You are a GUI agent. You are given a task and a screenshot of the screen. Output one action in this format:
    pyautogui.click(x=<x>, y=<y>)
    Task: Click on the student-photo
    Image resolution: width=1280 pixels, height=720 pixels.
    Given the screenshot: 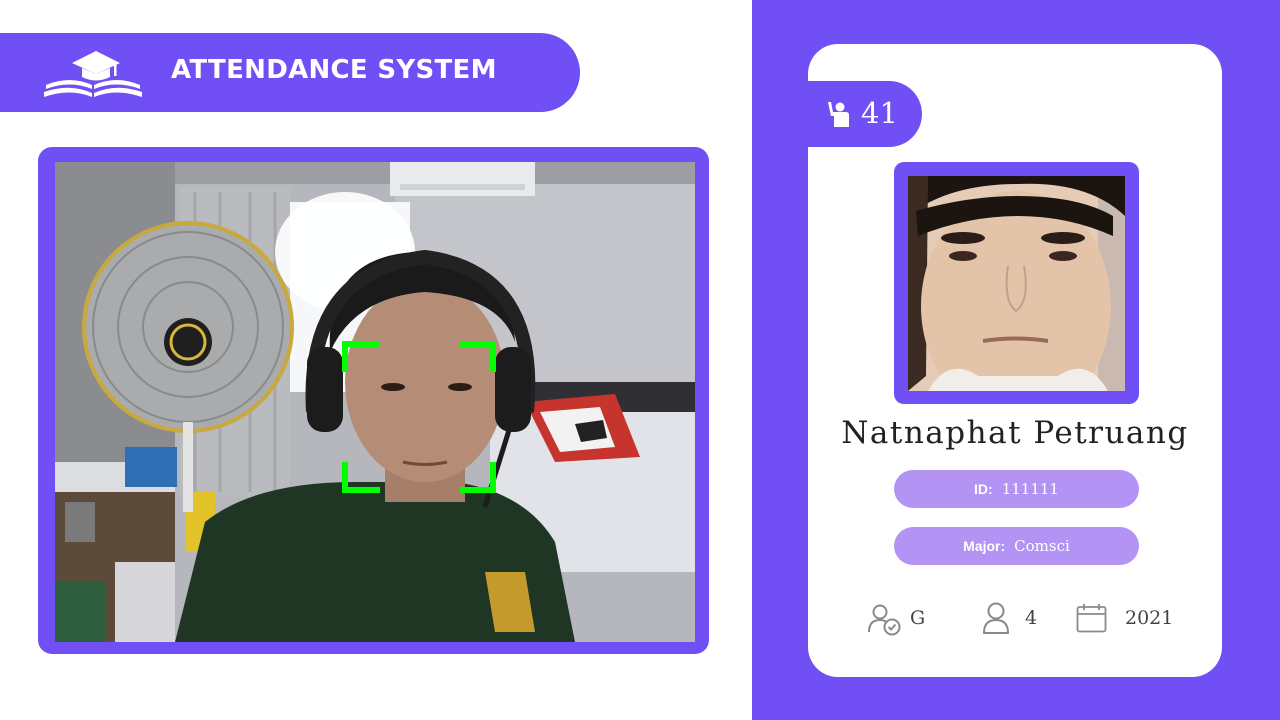 What is the action you would take?
    pyautogui.click(x=1016, y=283)
    